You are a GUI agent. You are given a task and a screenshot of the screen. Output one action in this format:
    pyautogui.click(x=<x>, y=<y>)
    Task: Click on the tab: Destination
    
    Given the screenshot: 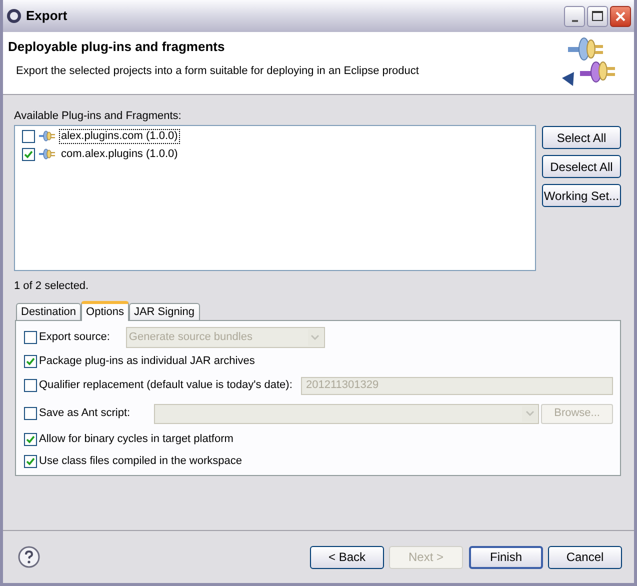 What is the action you would take?
    pyautogui.click(x=49, y=311)
    